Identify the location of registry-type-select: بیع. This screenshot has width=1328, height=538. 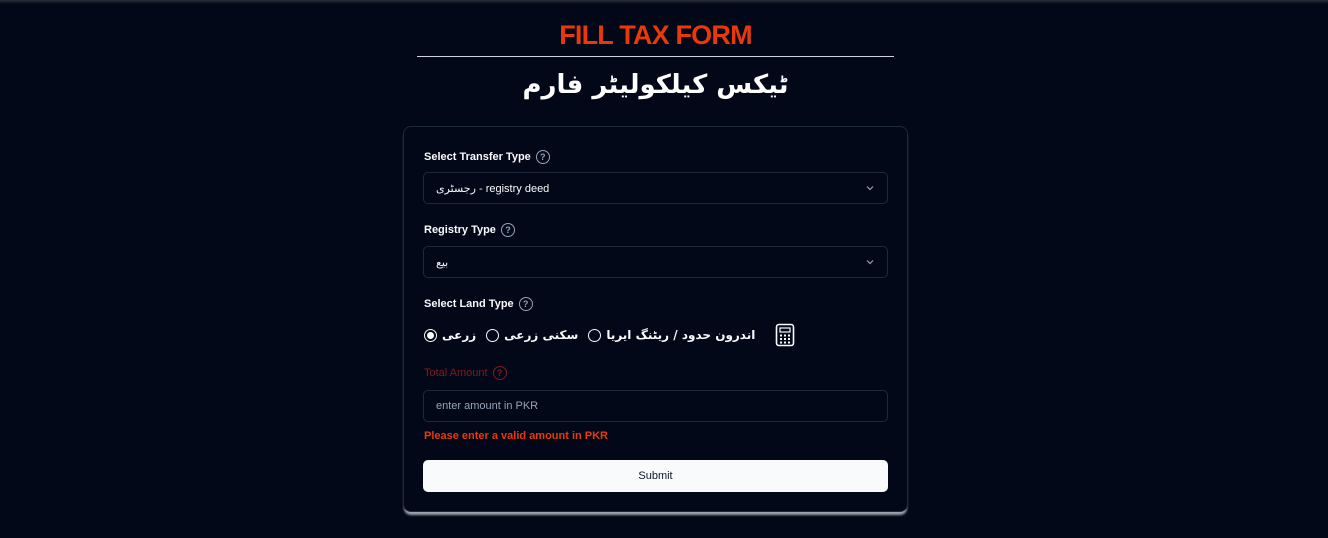
(655, 262).